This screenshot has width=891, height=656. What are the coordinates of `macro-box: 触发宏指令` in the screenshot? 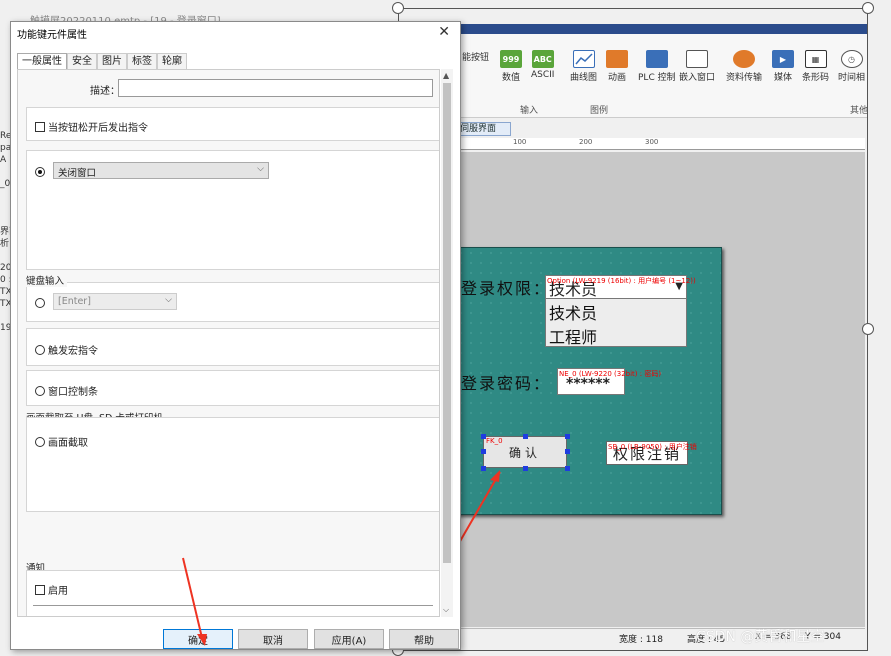 It's located at (232, 347).